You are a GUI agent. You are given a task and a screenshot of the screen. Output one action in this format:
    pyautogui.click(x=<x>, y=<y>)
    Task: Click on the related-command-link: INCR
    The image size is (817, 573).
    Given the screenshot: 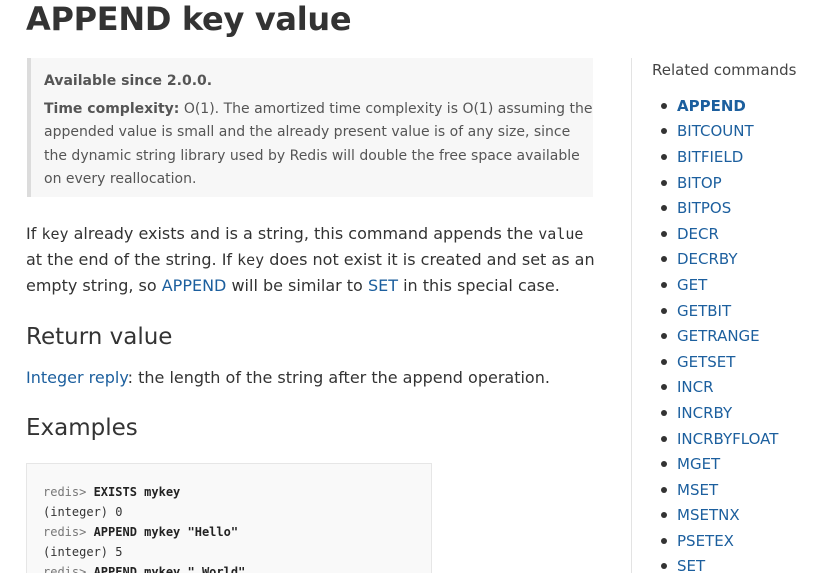 What is the action you would take?
    pyautogui.click(x=695, y=387)
    